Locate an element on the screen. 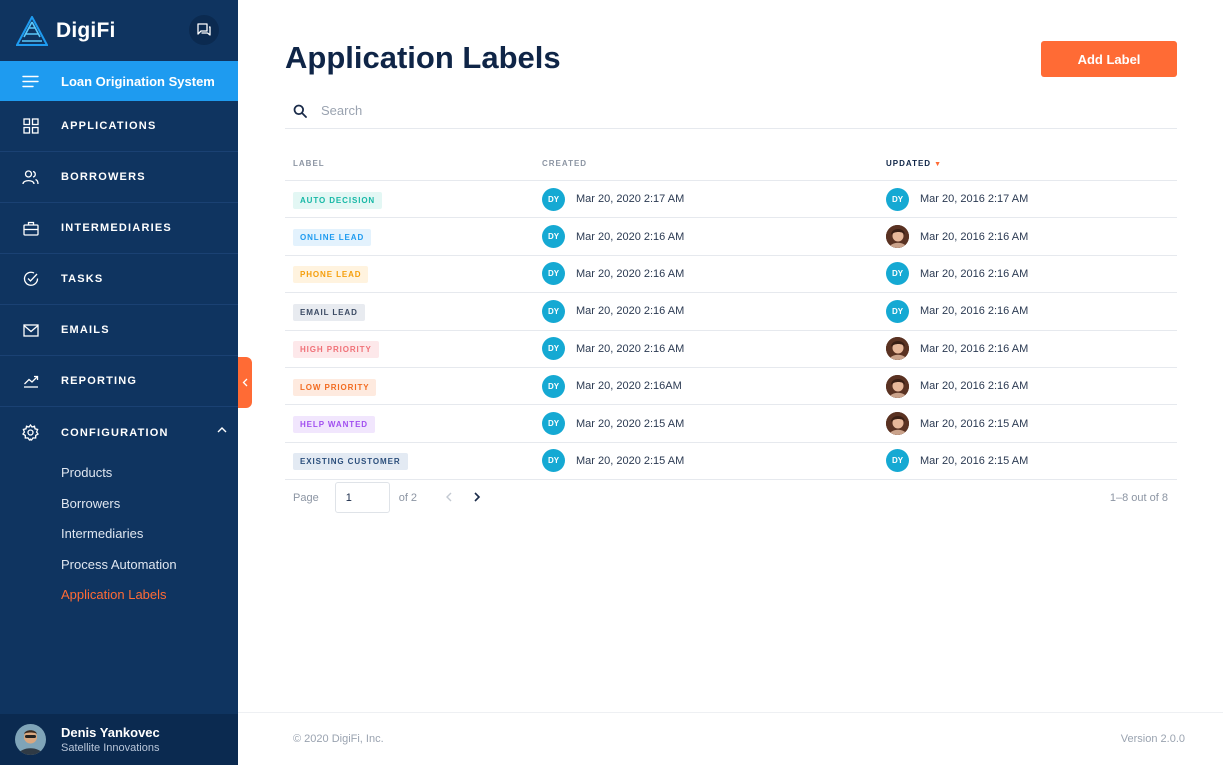  sidebar-item-label: APPLICATIONS is located at coordinates (109, 126).